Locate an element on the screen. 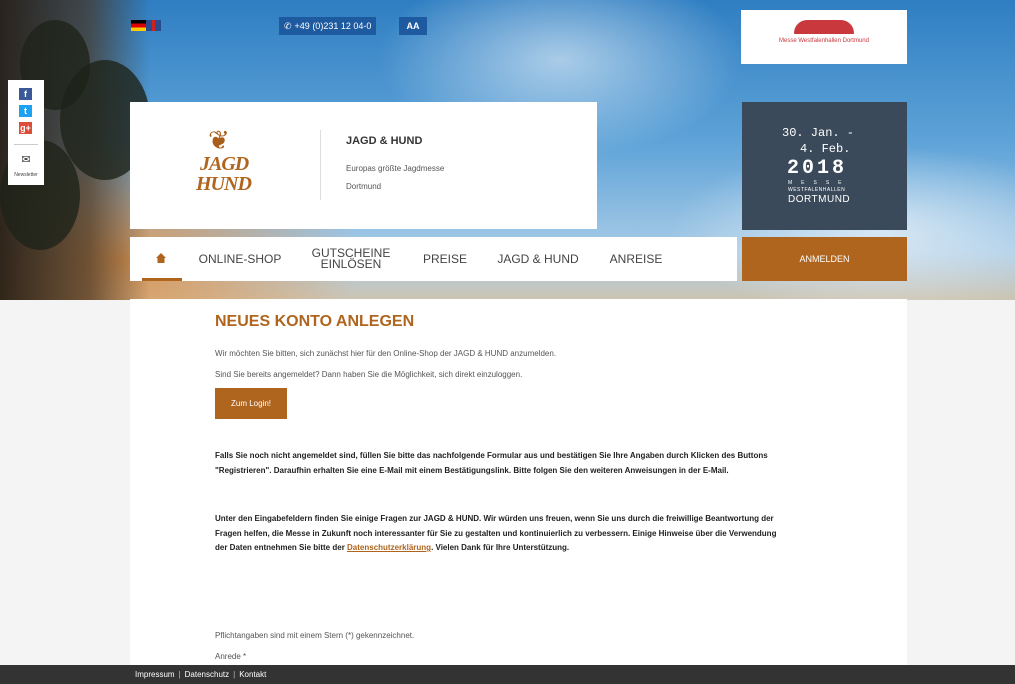 The image size is (1015, 684). home-icon is located at coordinates (161, 258).